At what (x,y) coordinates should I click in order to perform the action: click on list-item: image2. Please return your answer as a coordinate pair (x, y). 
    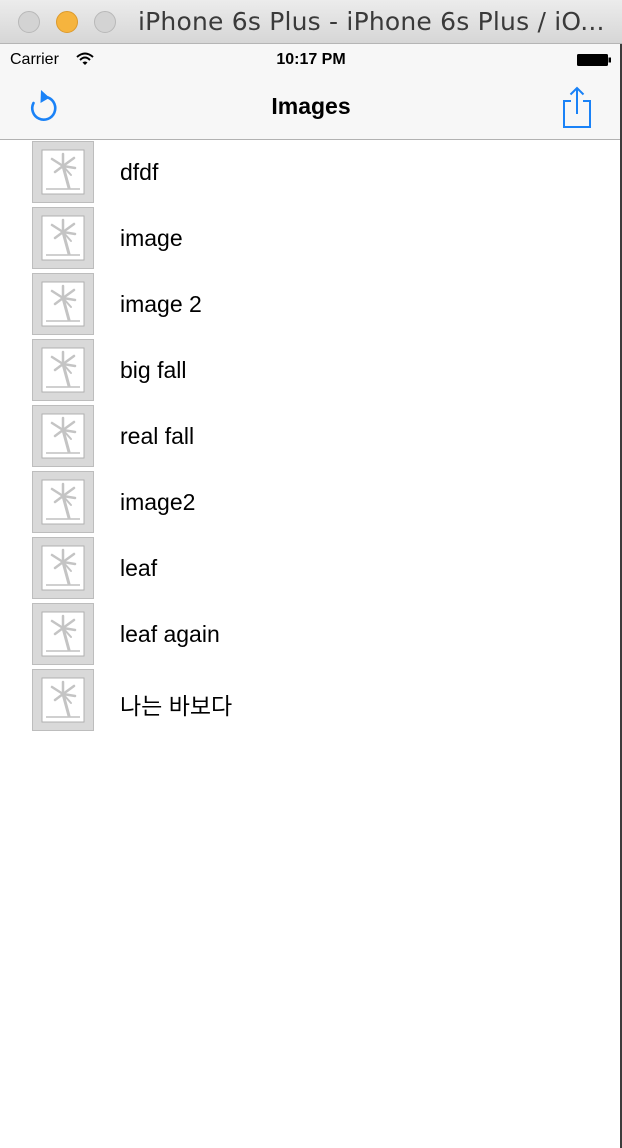
    Looking at the image, I should click on (310, 503).